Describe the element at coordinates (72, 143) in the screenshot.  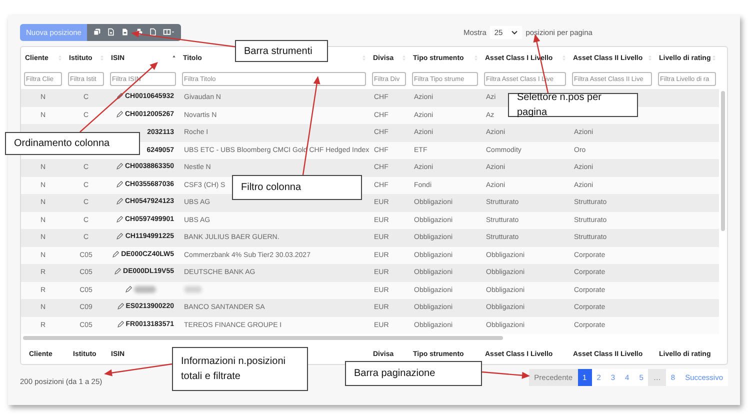
I see `callout-tooltip: Ordinamento colonna` at that location.